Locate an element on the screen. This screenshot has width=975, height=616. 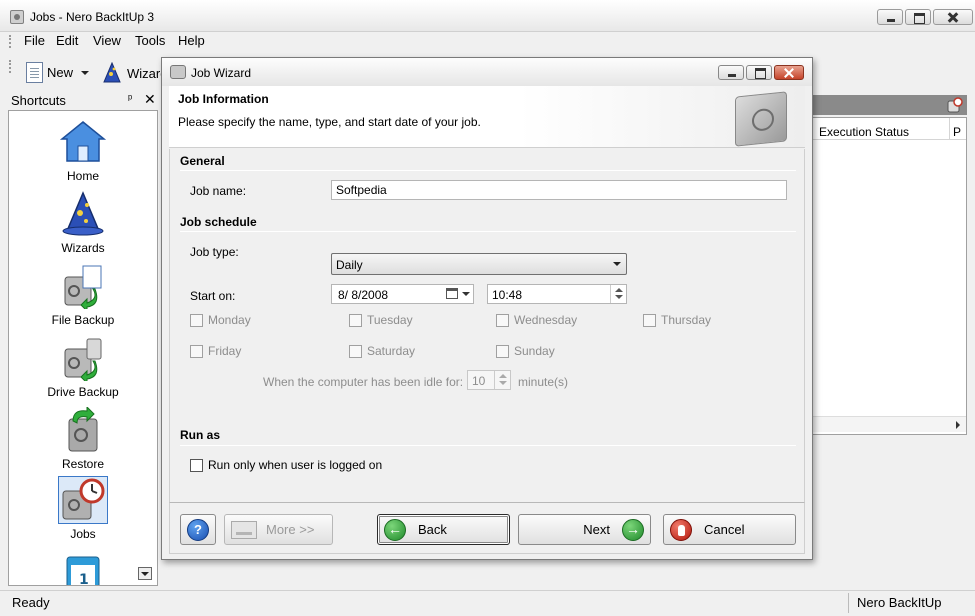
window-title: Jobs - Nero BackItUp 3 is located at coordinates (92, 17).